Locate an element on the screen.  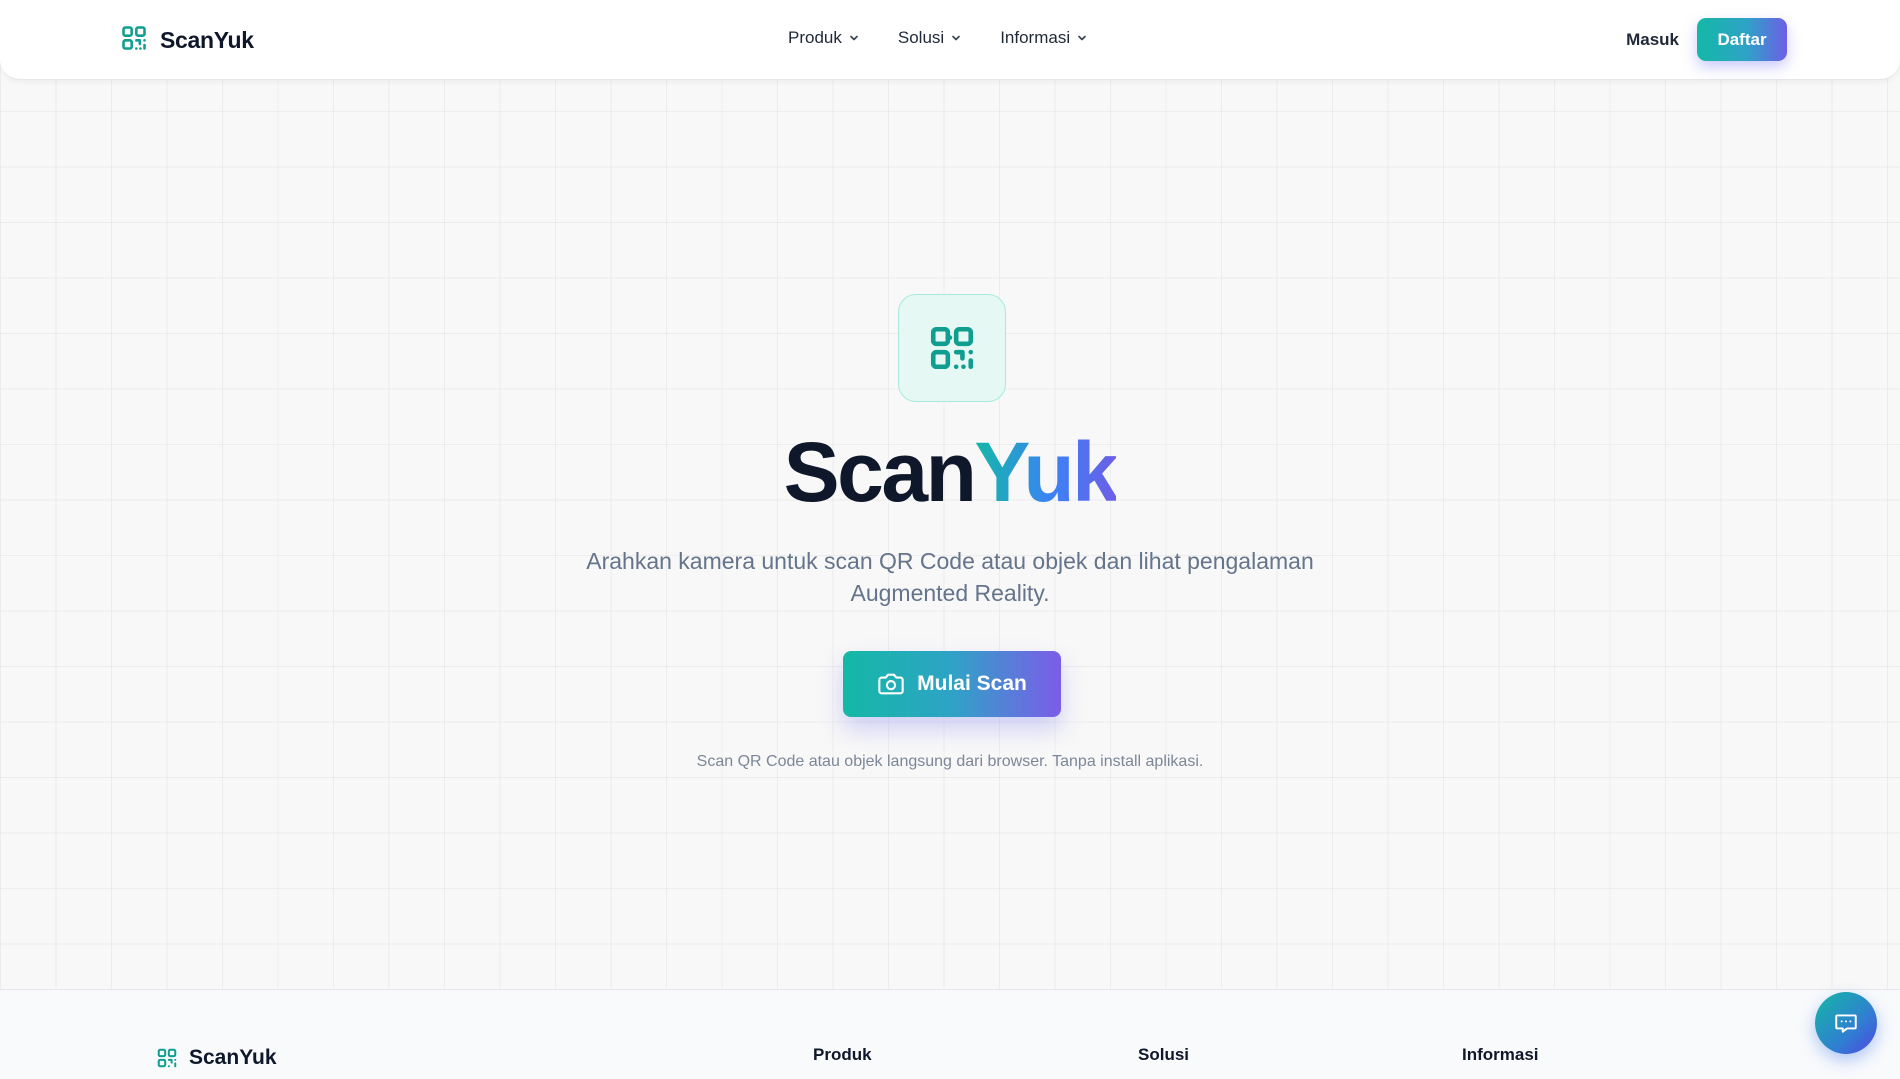
start-scan-button: Mulai Scan is located at coordinates (952, 684).